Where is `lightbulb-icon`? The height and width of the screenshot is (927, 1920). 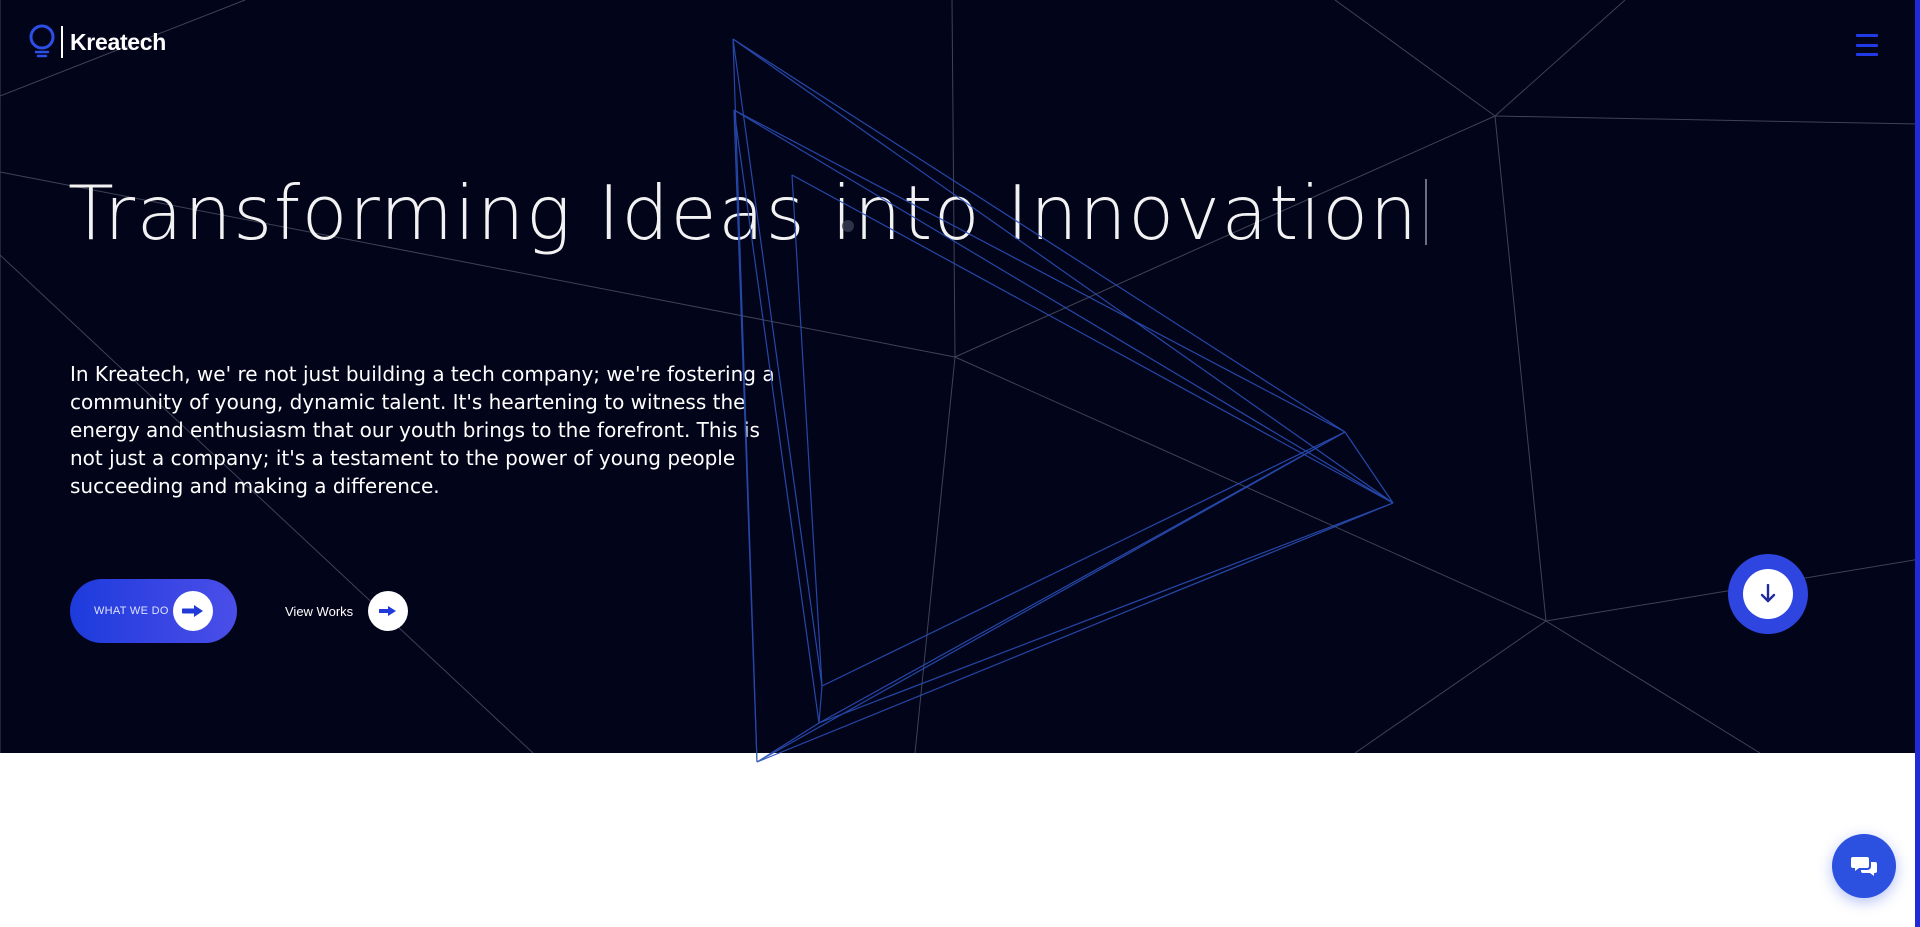 lightbulb-icon is located at coordinates (42, 41).